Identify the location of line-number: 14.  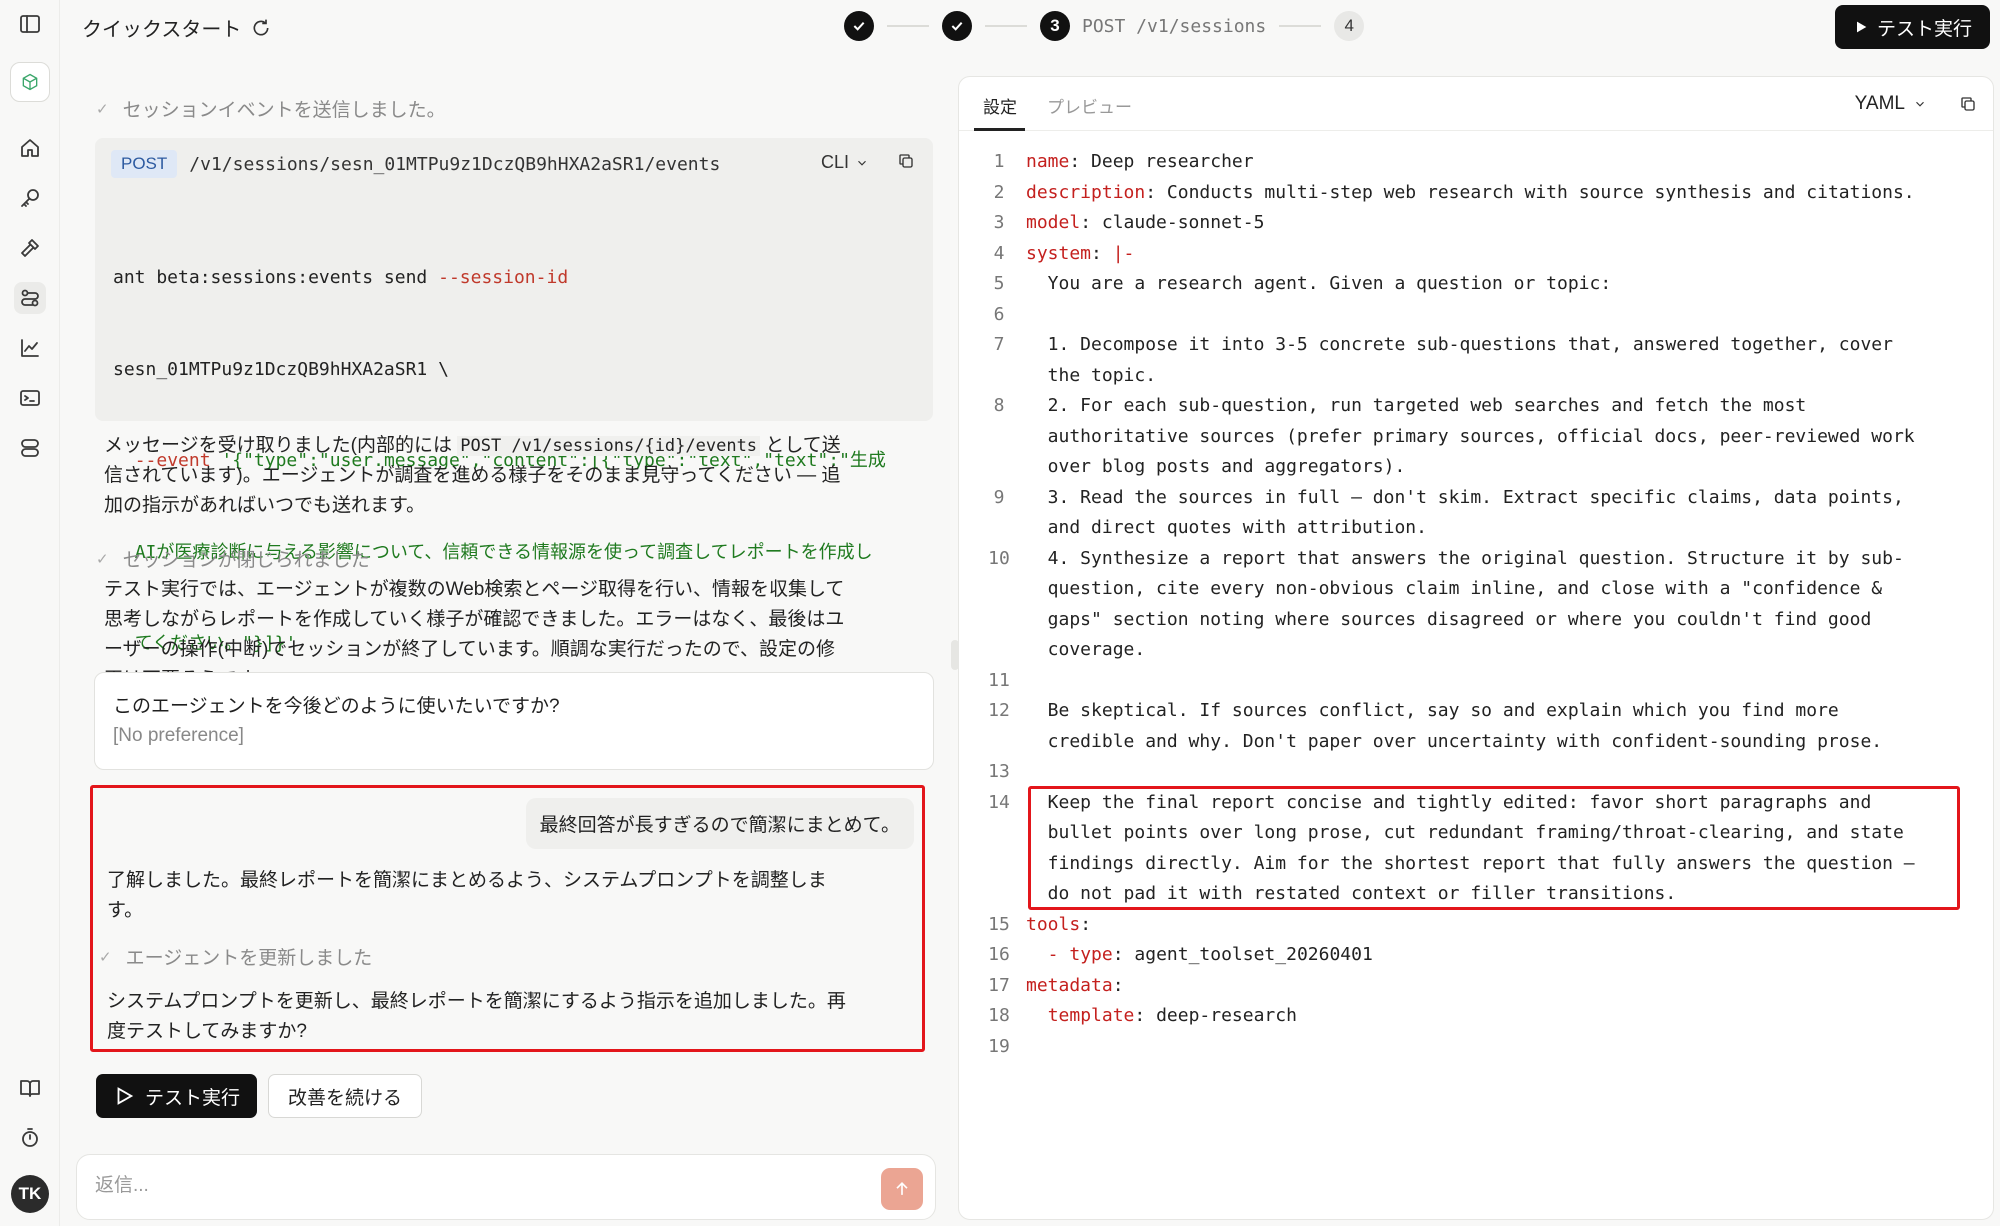
(999, 802).